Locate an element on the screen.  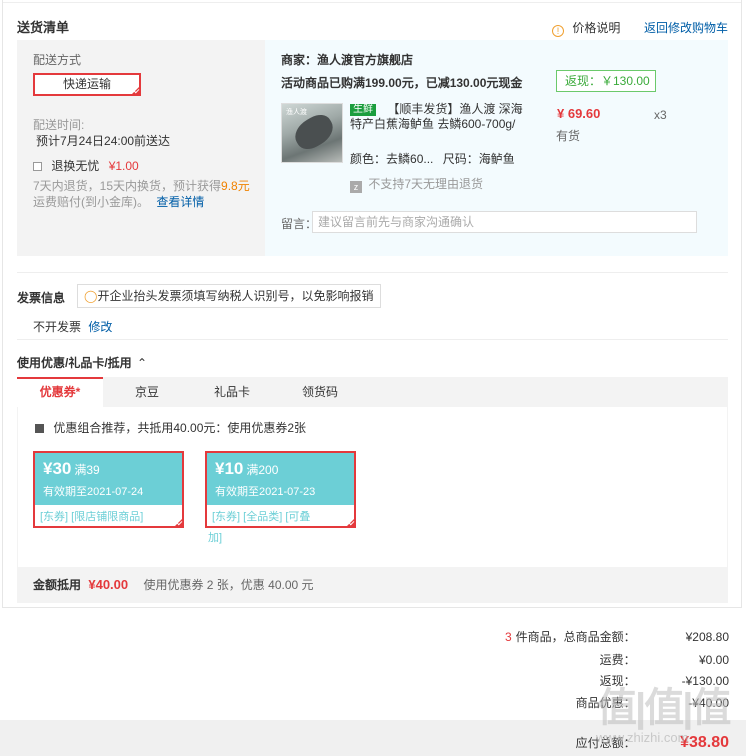
stock-status: 有货 is located at coordinates (568, 136).